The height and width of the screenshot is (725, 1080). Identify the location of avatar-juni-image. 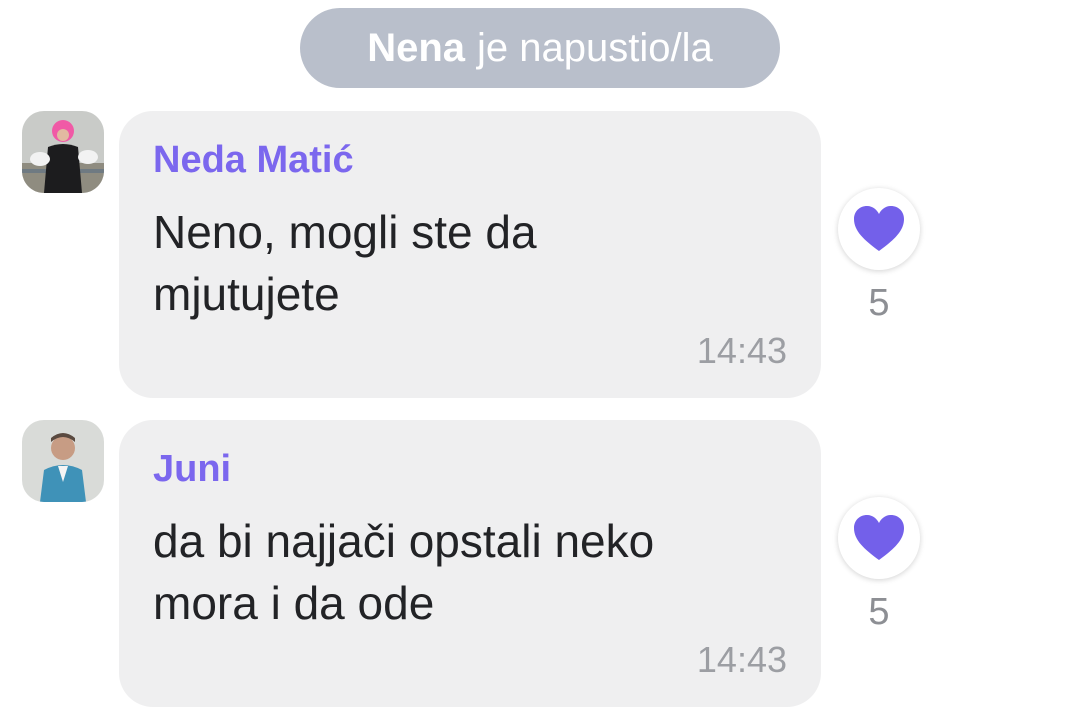
(63, 461).